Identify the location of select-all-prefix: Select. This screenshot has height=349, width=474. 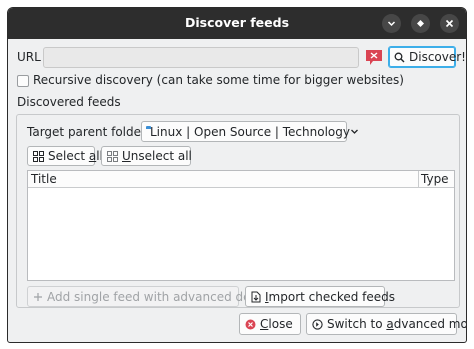
(68, 156).